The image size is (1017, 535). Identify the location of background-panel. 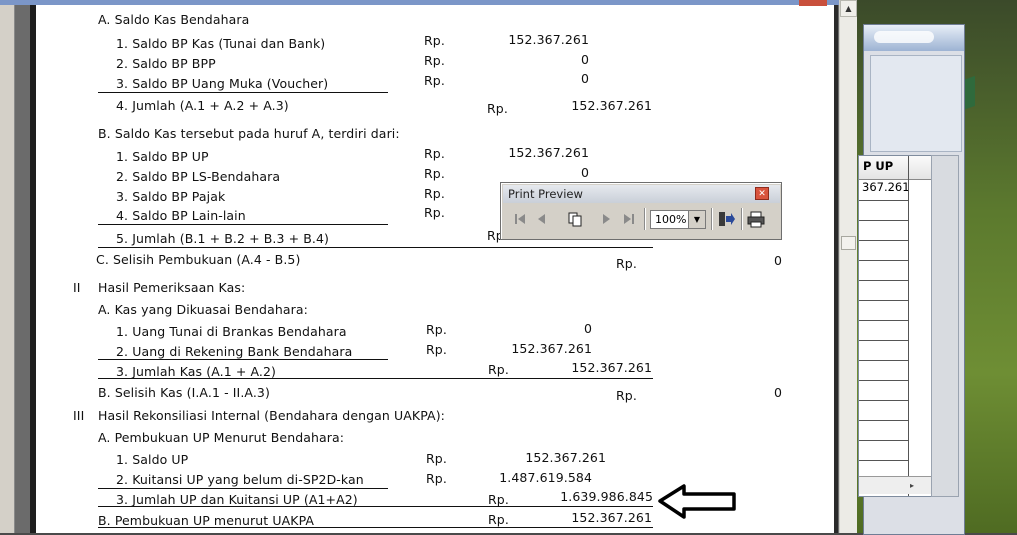
(916, 103).